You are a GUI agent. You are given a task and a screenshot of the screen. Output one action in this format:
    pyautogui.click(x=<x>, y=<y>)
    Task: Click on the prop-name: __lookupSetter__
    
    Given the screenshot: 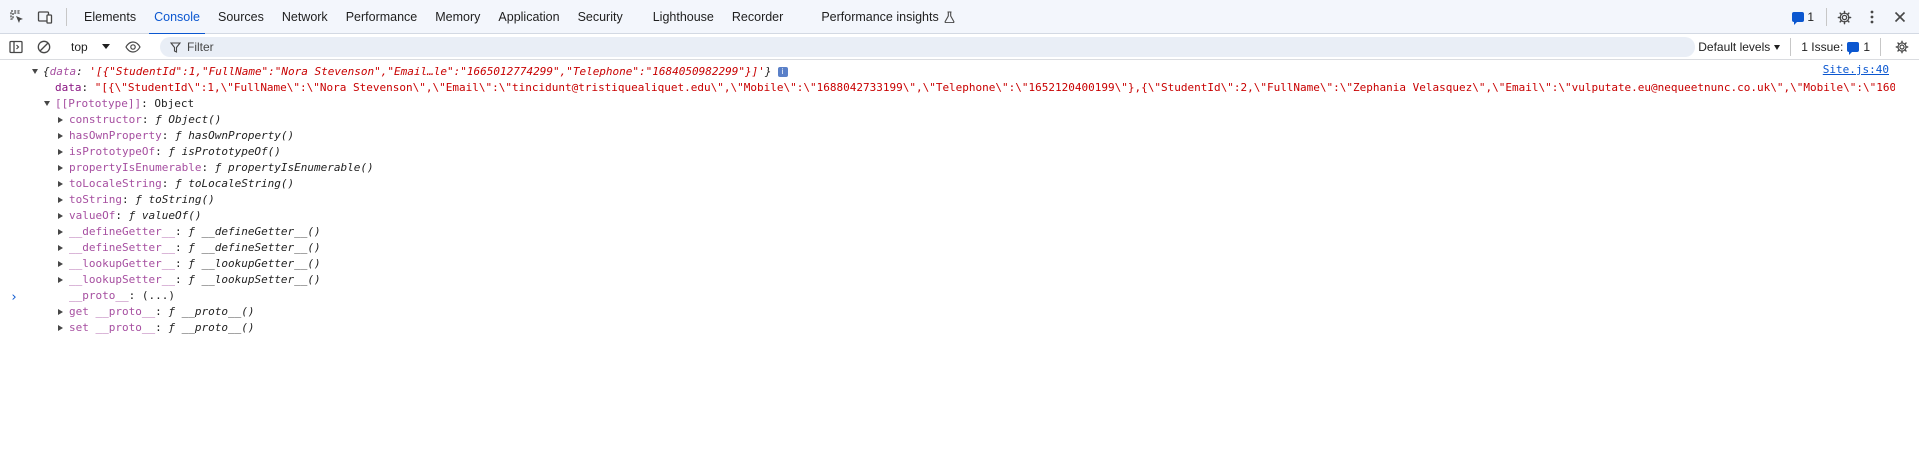 What is the action you would take?
    pyautogui.click(x=122, y=279)
    